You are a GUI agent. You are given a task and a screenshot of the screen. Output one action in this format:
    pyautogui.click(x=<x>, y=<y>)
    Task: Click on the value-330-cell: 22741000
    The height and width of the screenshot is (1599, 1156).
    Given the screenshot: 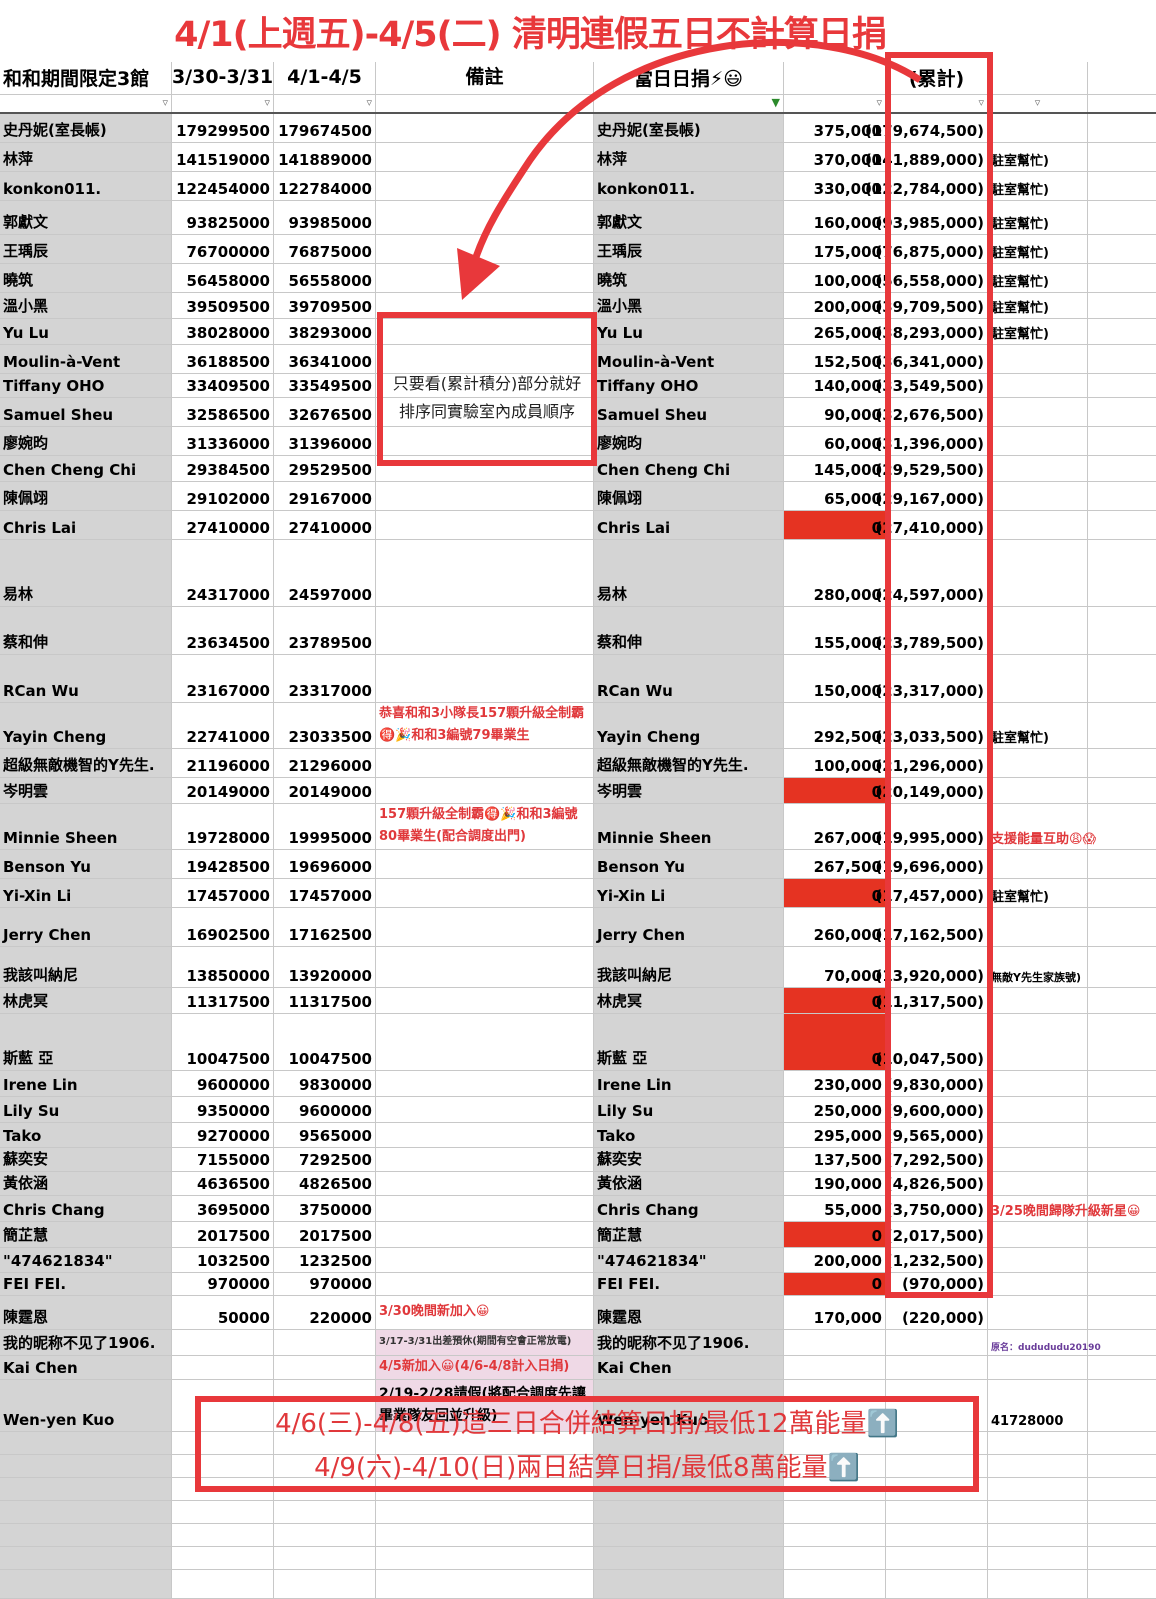 What is the action you would take?
    pyautogui.click(x=223, y=725)
    